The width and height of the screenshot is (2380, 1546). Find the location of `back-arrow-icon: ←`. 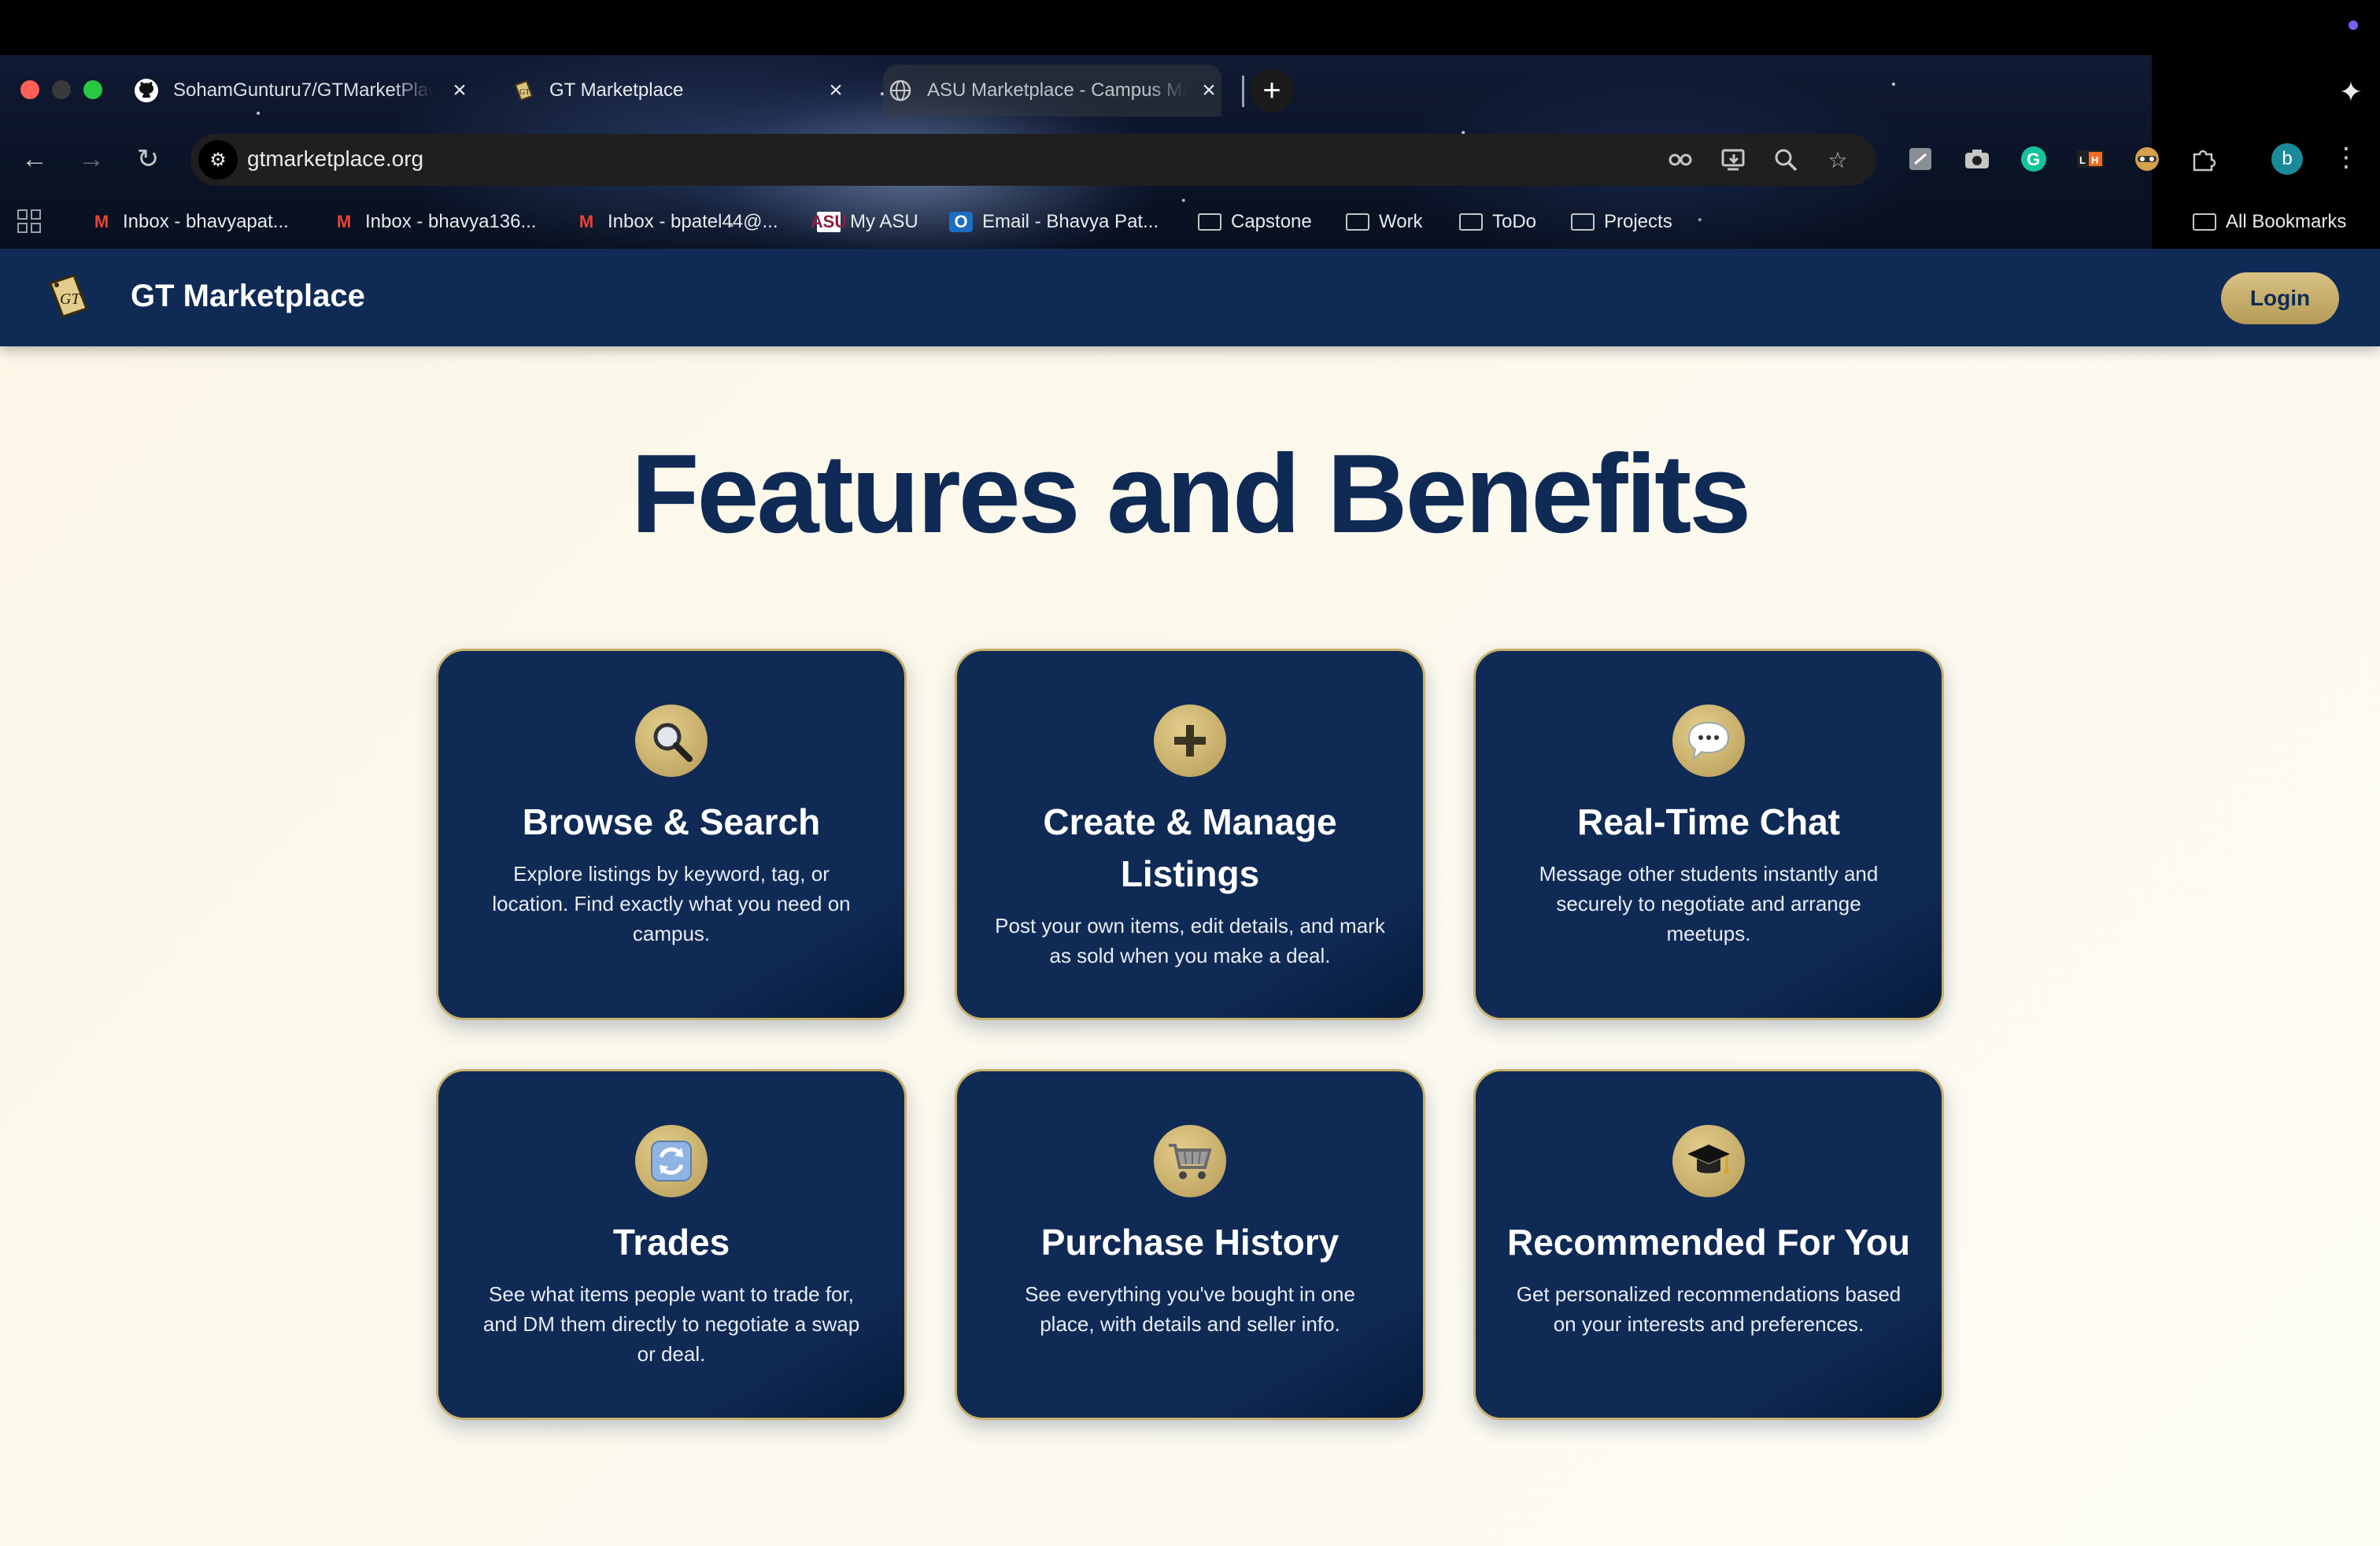

back-arrow-icon: ← is located at coordinates (34, 159).